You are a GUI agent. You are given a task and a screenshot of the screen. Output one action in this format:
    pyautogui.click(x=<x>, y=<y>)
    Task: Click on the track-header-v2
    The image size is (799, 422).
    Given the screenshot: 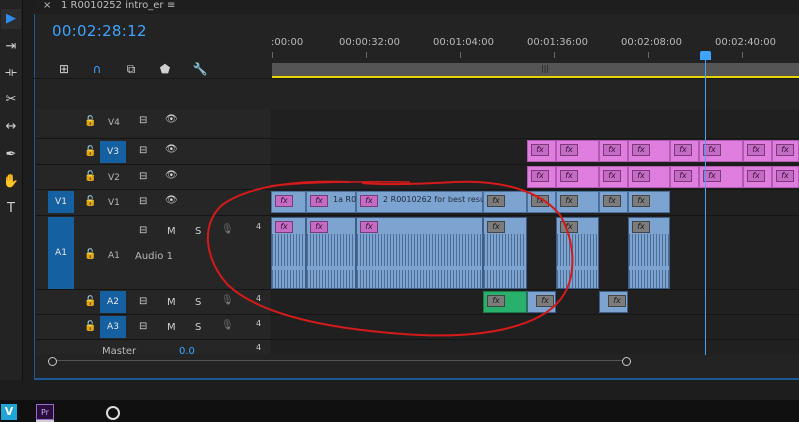 What is the action you would take?
    pyautogui.click(x=153, y=177)
    